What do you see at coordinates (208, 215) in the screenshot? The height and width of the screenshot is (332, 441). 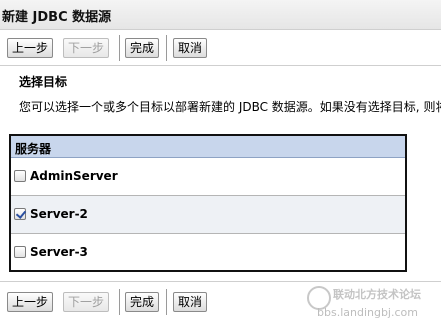 I see `table-row: Server-2` at bounding box center [208, 215].